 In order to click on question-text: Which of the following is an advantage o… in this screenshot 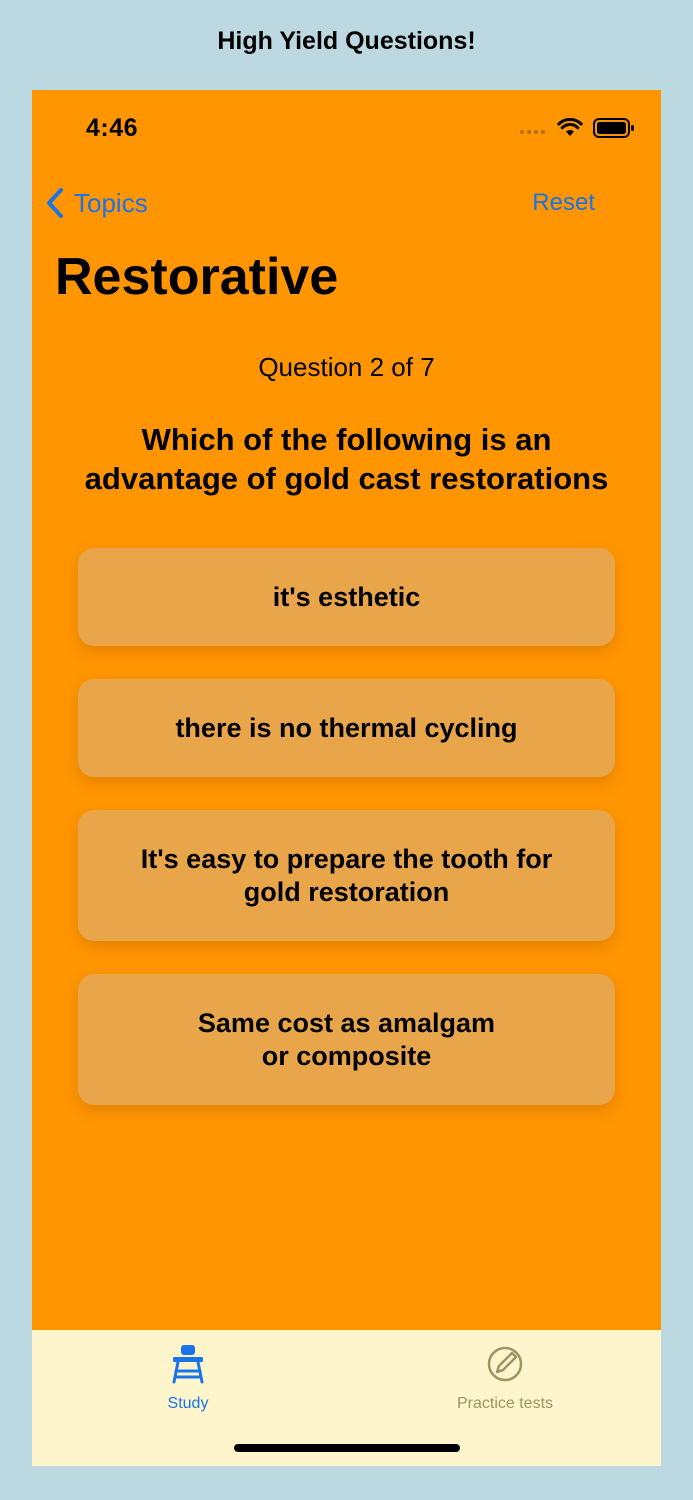, I will do `click(346, 459)`.